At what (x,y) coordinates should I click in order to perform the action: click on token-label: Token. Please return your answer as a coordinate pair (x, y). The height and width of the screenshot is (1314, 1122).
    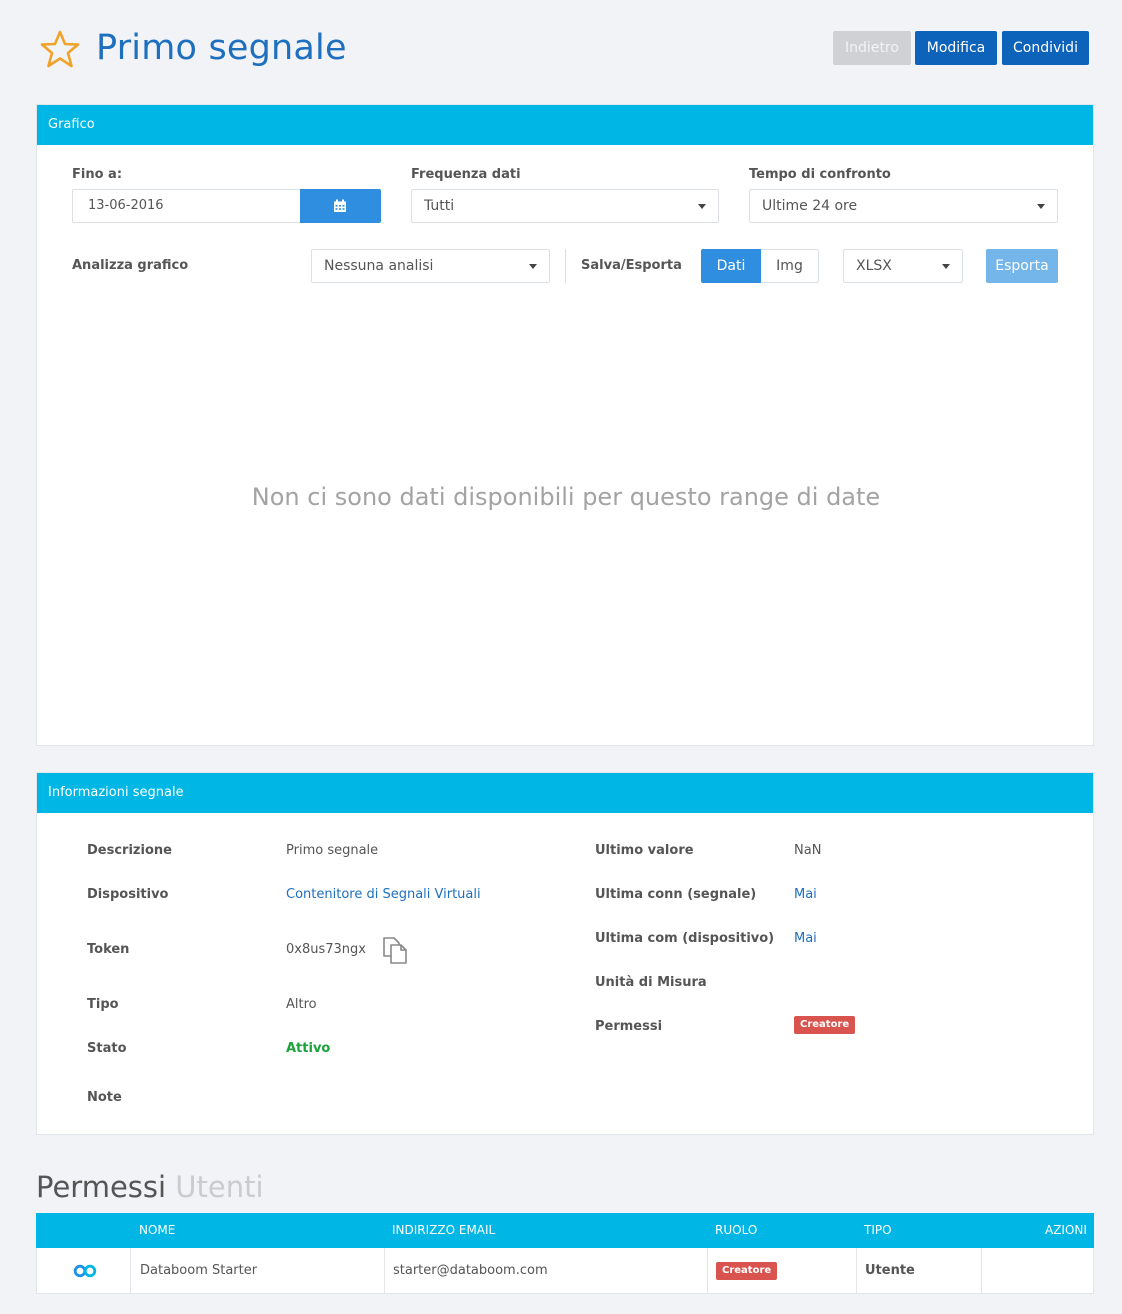
    Looking at the image, I should click on (108, 949).